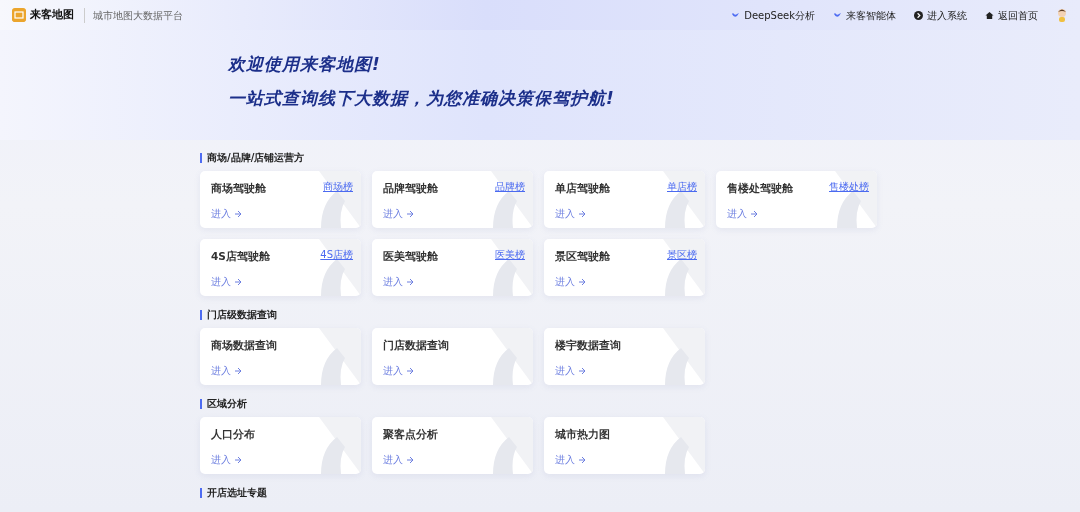 The width and height of the screenshot is (1080, 512). Describe the element at coordinates (582, 256) in the screenshot. I see `card-title: 景区驾驶舱` at that location.